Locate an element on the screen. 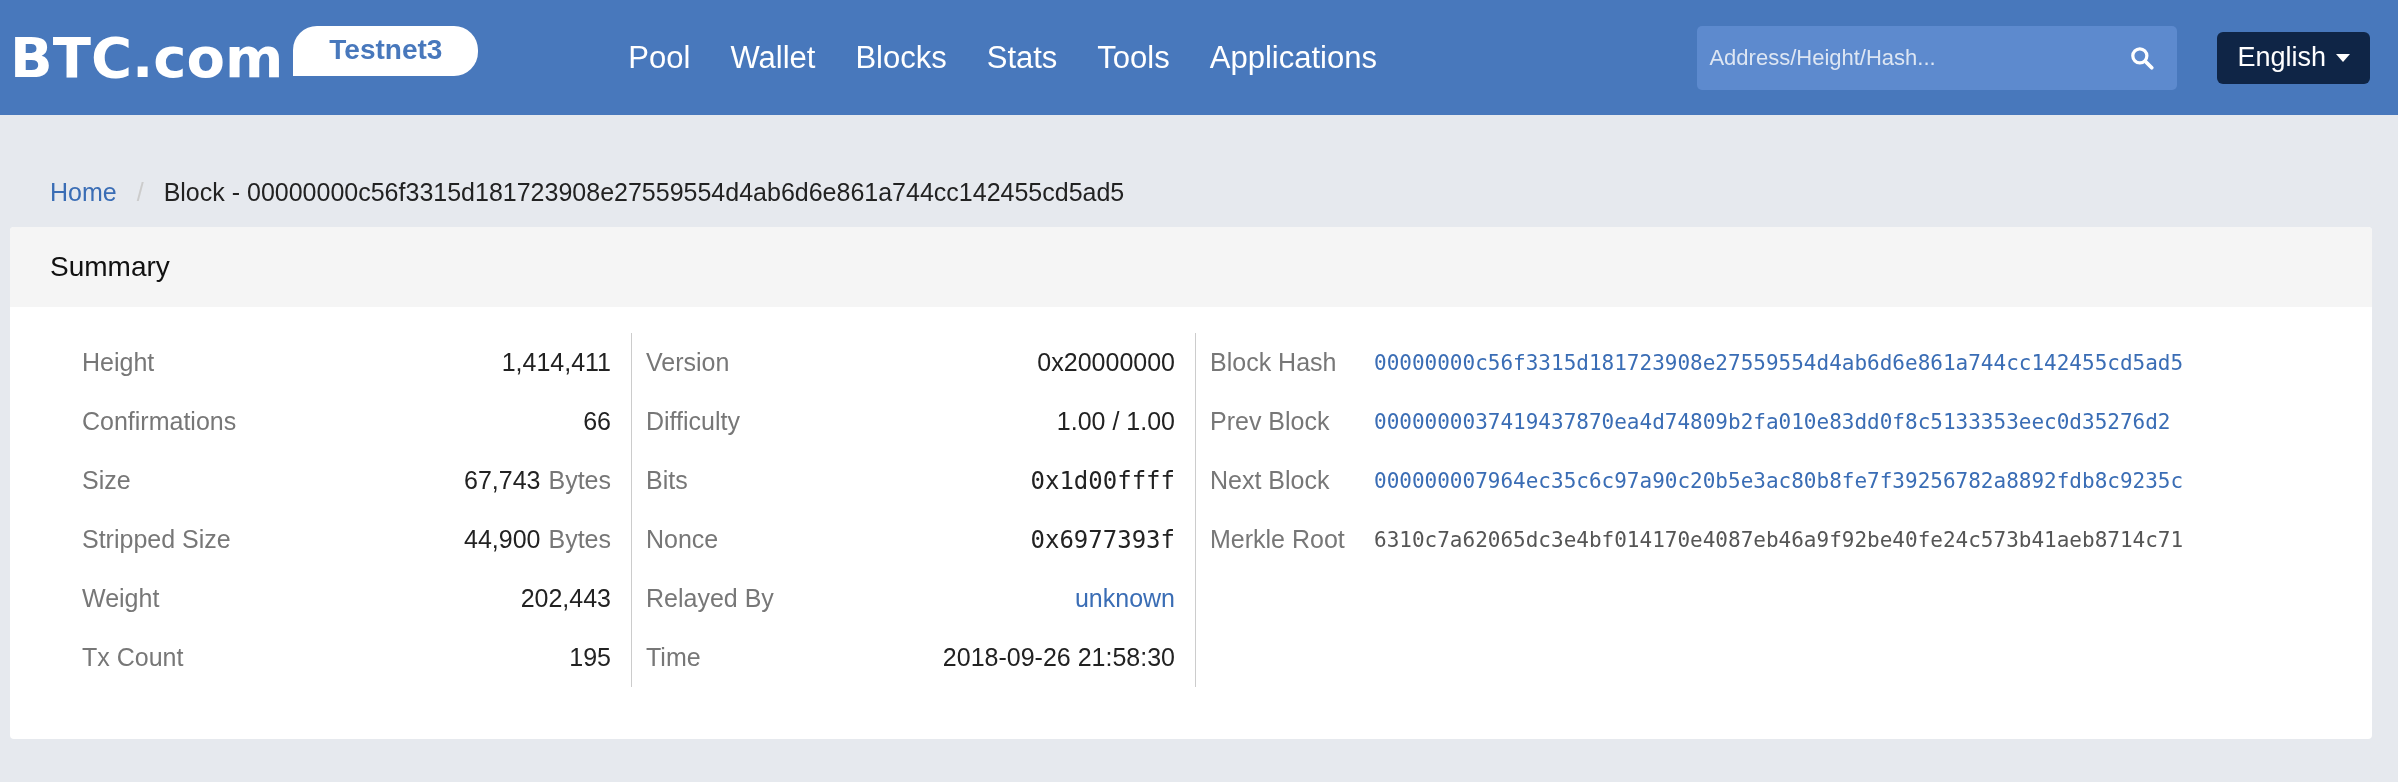 This screenshot has height=782, width=2398. breadcrumb-link: Home is located at coordinates (83, 192).